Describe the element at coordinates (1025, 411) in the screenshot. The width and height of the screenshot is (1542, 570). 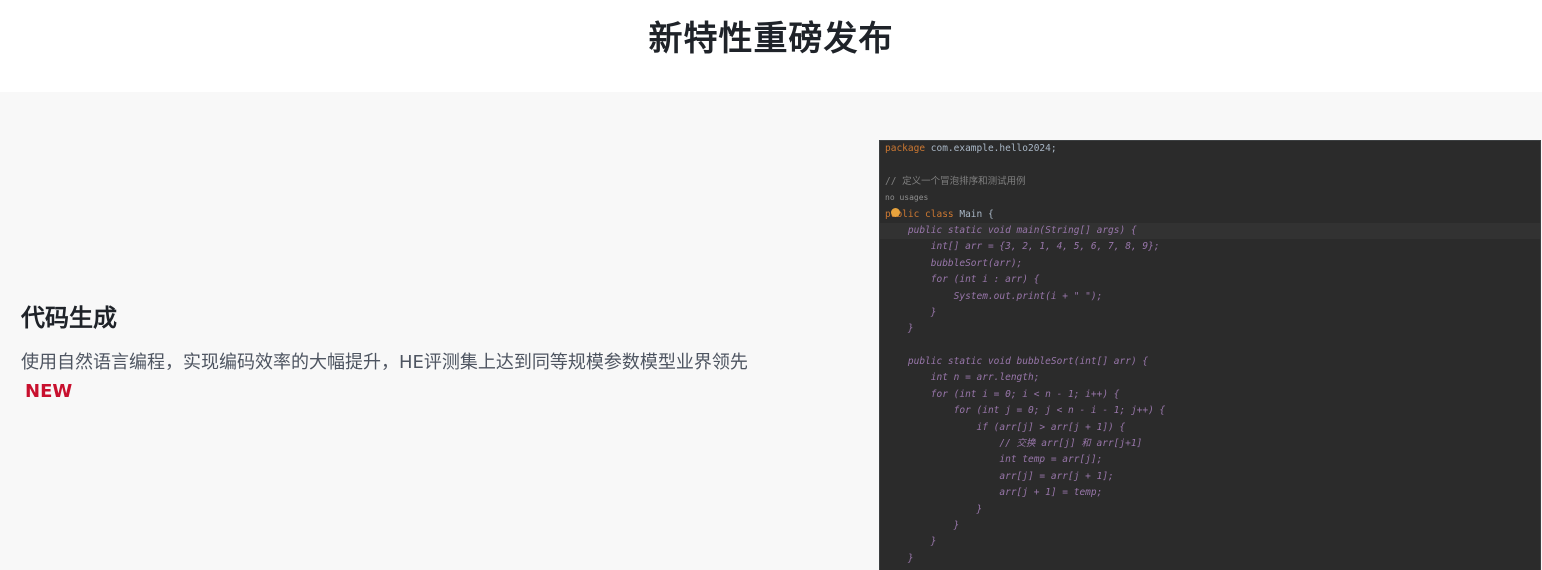
I see `code-line: for (int j = 0; j < n - i - 1; j++) {` at that location.